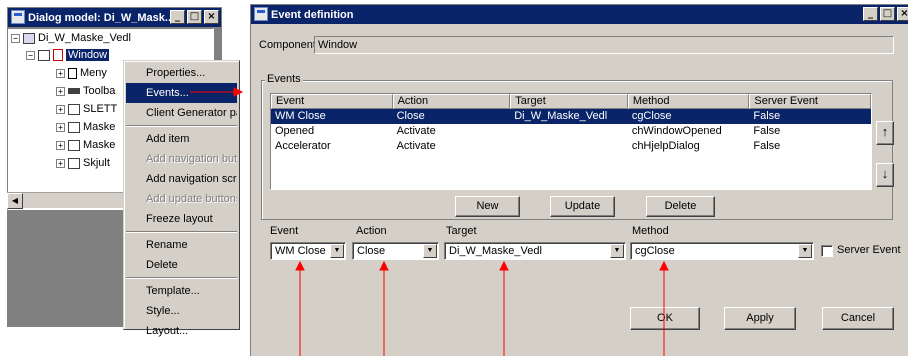 This screenshot has width=908, height=356. I want to click on action-select: Close ▼, so click(395, 251).